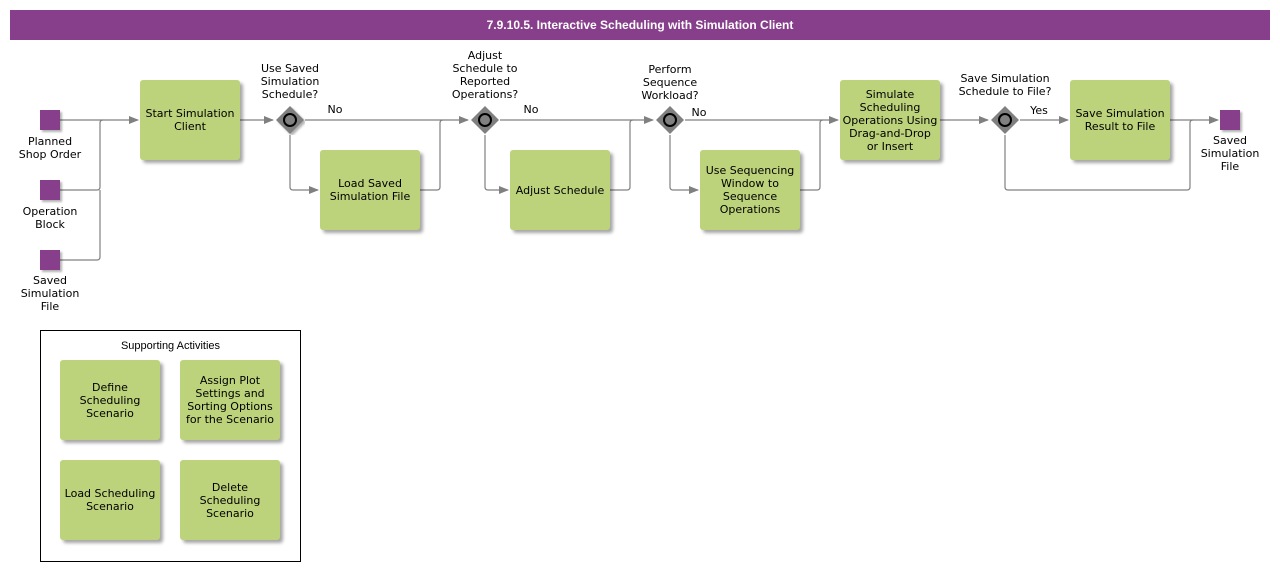  Describe the element at coordinates (370, 190) in the screenshot. I see `task-load-saved-simulation-file: Load Saved Simulation File` at that location.